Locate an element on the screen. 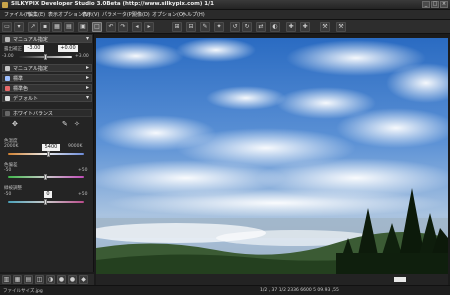  green-adjust-label: 緑被調整 is located at coordinates (13, 188).